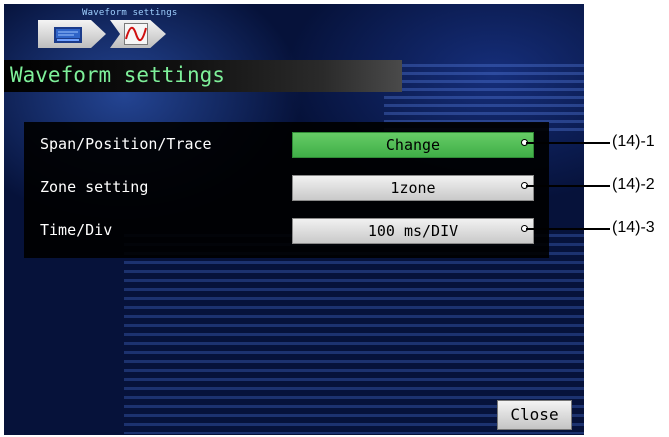  What do you see at coordinates (633, 141) in the screenshot?
I see `callout-label-14-1: (14)-1` at bounding box center [633, 141].